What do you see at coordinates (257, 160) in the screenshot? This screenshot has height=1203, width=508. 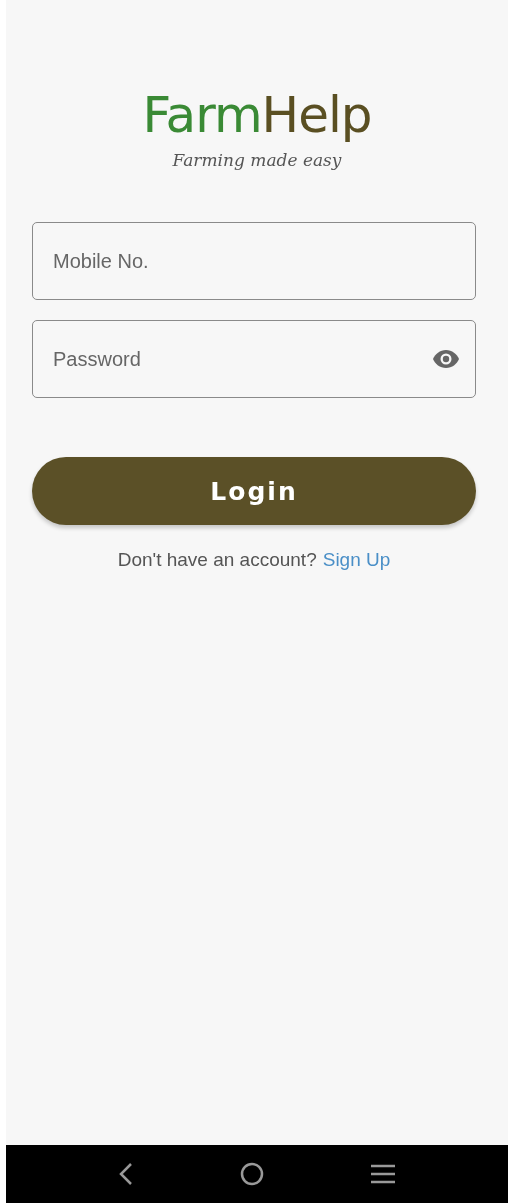 I see `tagline: Farming made easy` at bounding box center [257, 160].